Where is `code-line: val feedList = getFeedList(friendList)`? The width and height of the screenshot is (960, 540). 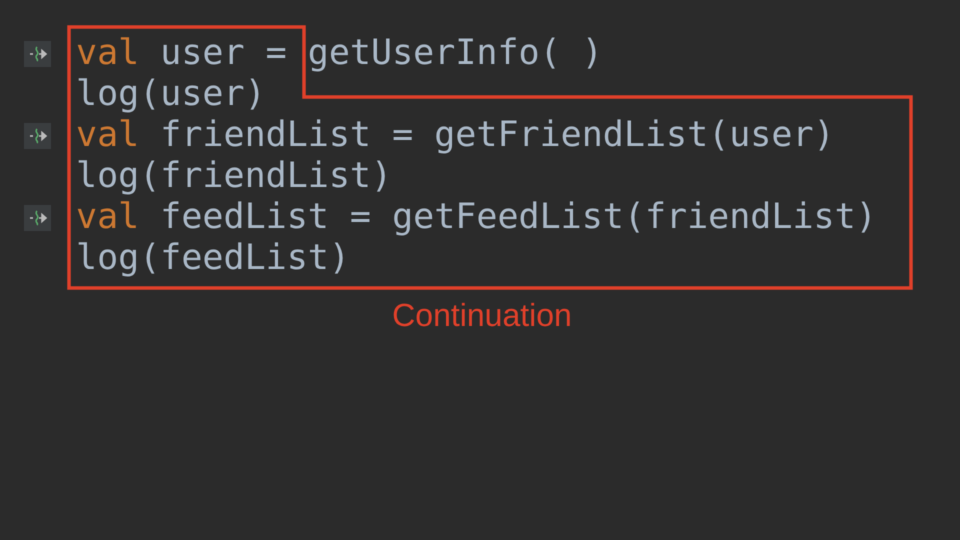 code-line: val feedList = getFeedList(friendList) is located at coordinates (476, 217).